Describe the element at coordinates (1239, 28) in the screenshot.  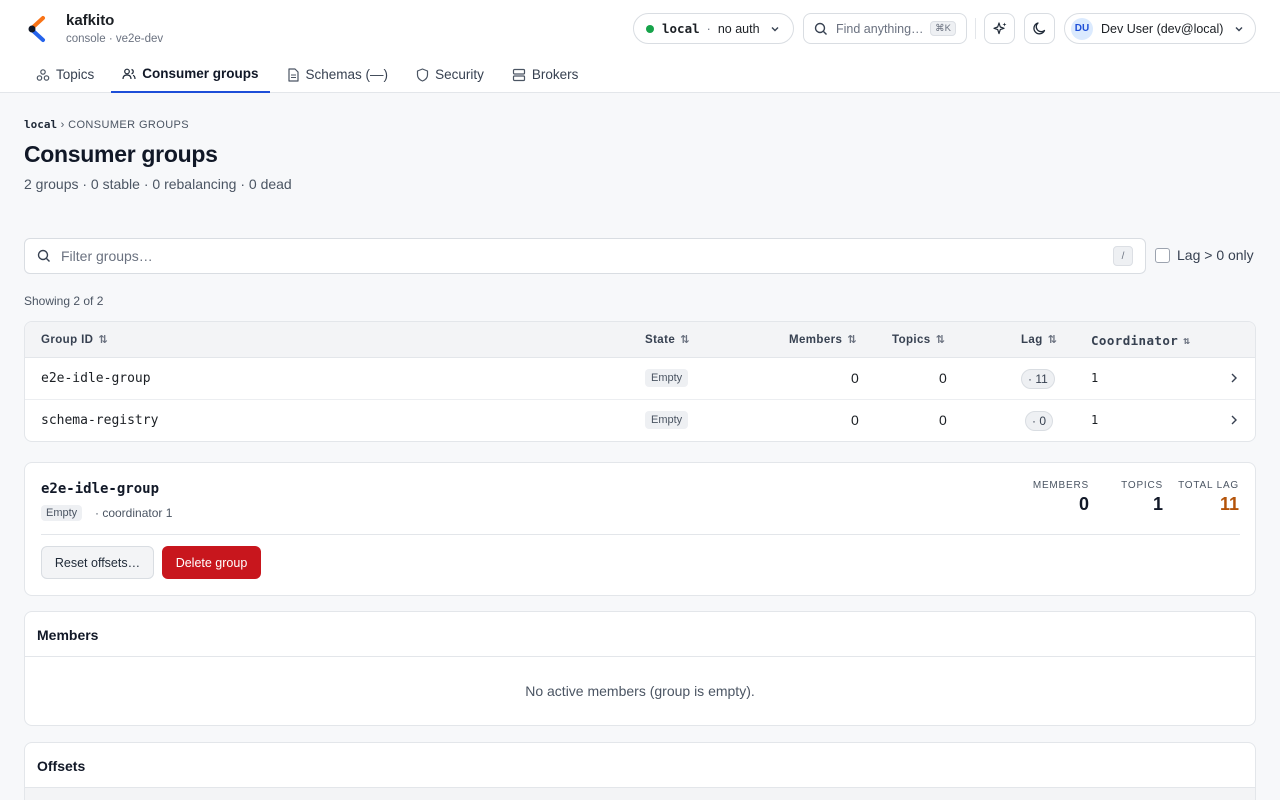
I see `chevron-down-icon` at that location.